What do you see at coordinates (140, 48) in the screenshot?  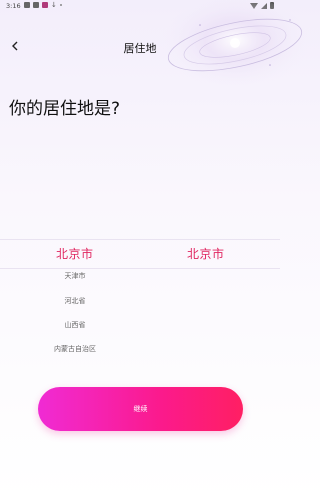 I see `page-title: 居住地` at bounding box center [140, 48].